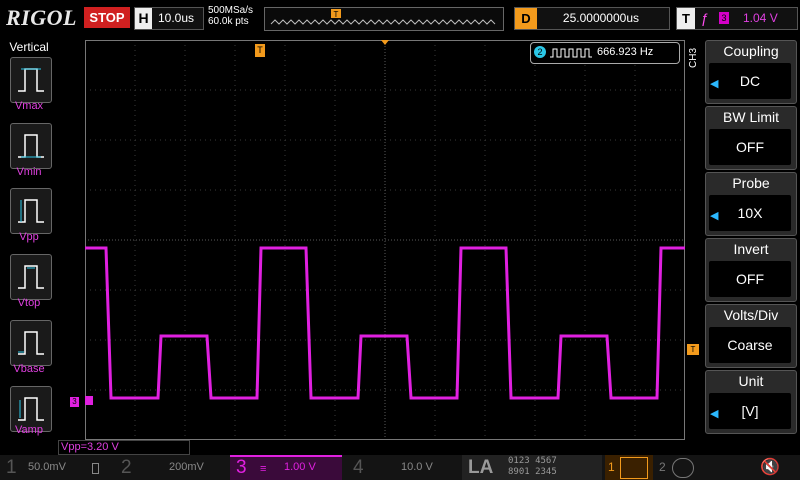 The image size is (800, 480). I want to click on ch2-control: 2 200mV, so click(171, 467).